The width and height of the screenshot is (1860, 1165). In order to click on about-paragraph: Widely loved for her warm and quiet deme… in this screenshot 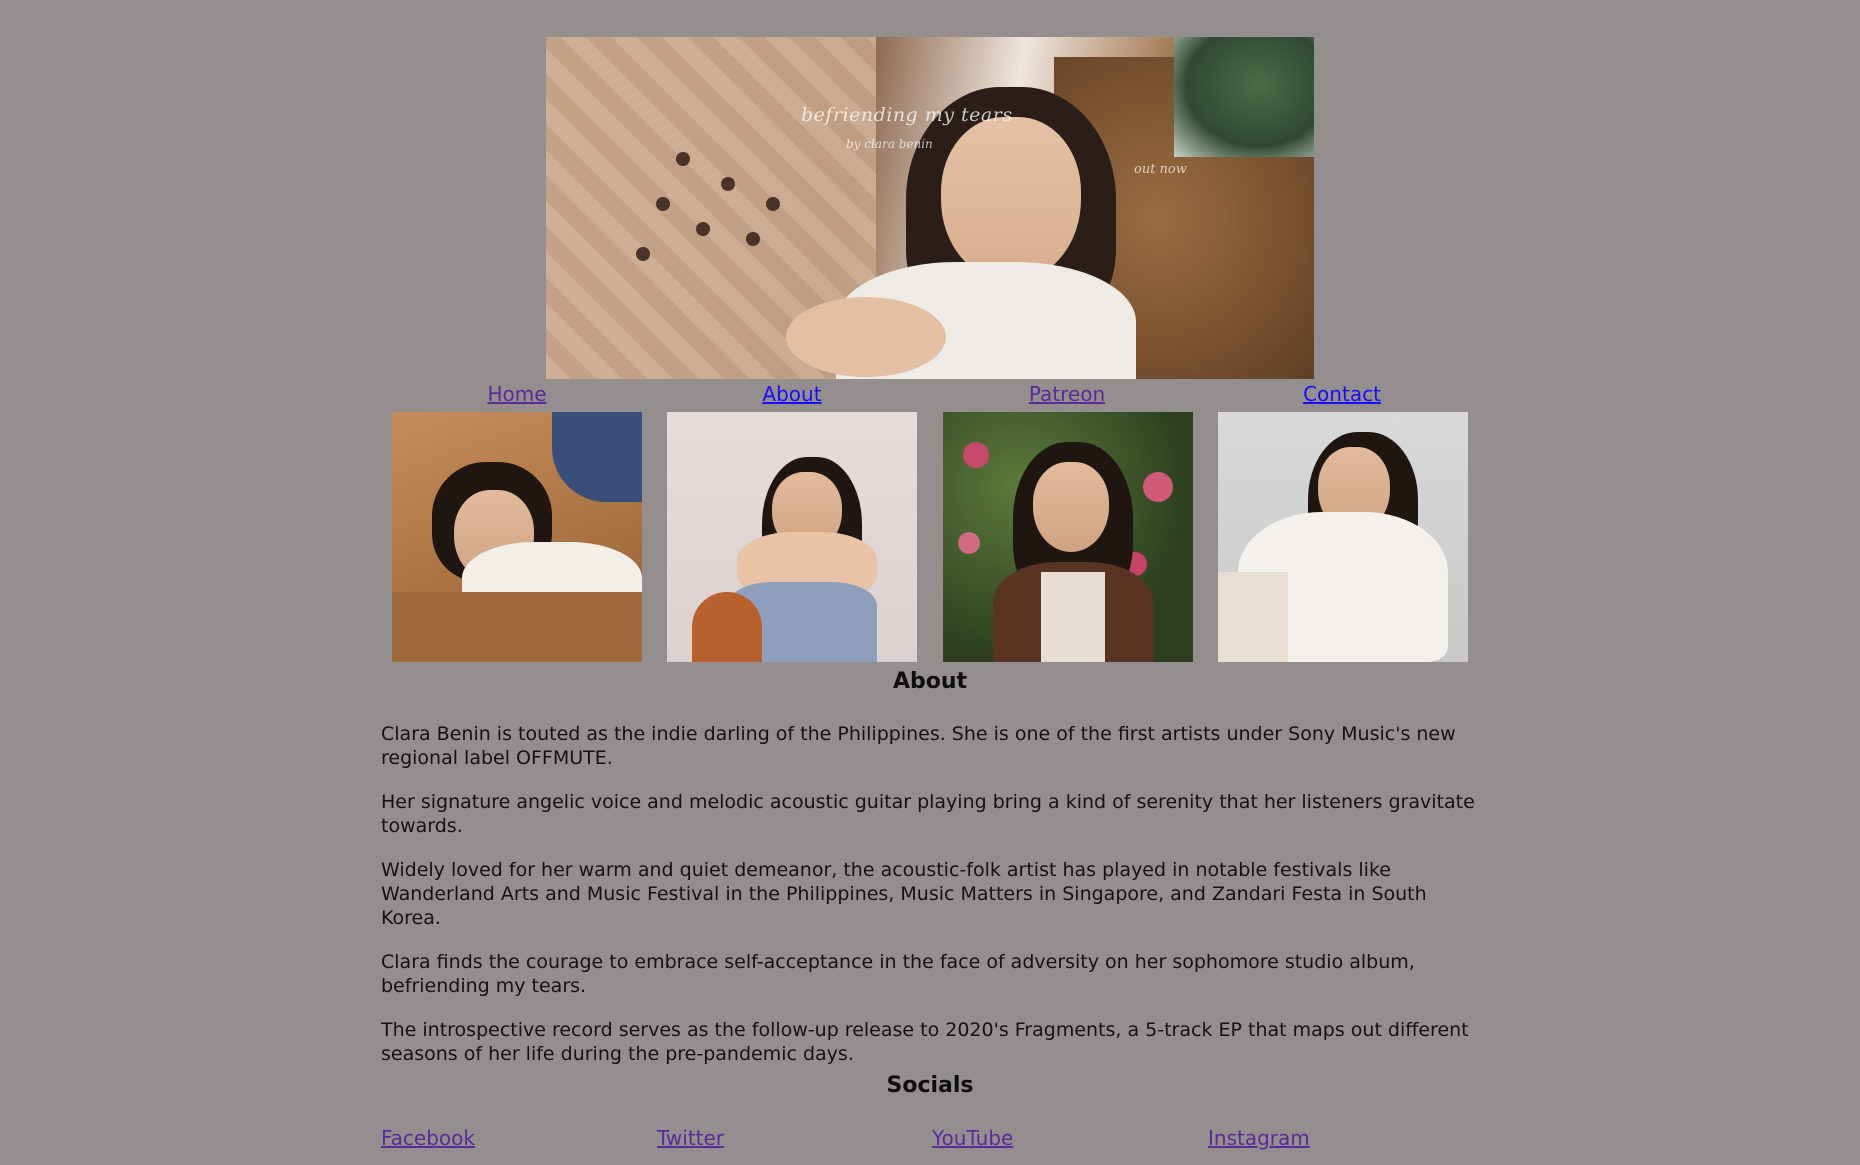, I will do `click(904, 894)`.